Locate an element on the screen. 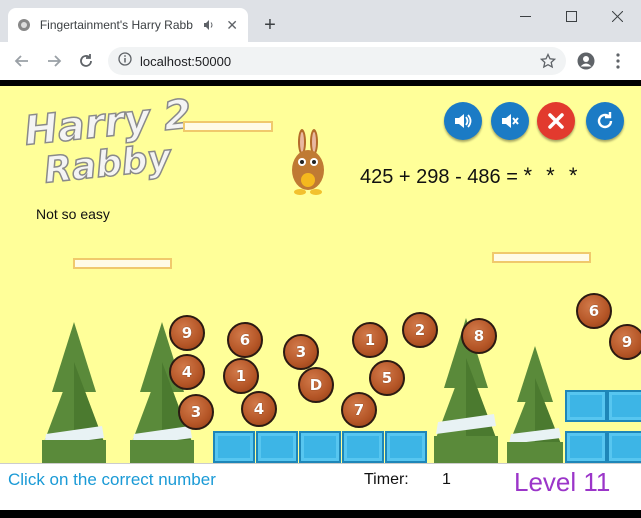  timer-label: Timer: is located at coordinates (386, 479).